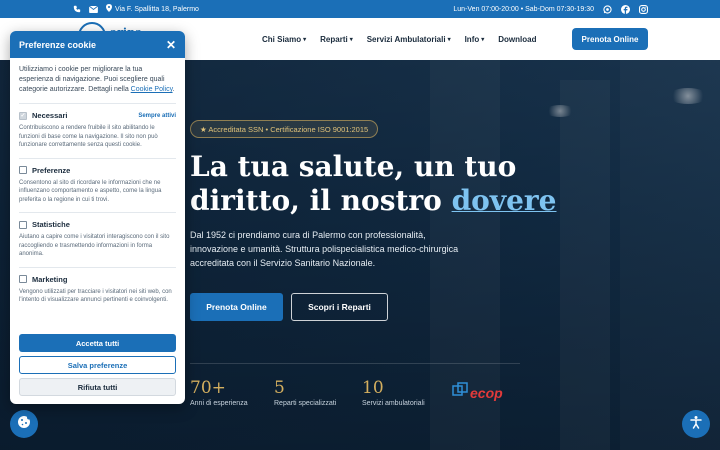 Image resolution: width=720 pixels, height=450 pixels. What do you see at coordinates (173, 89) in the screenshot?
I see `cookie-intro-end: .` at bounding box center [173, 89].